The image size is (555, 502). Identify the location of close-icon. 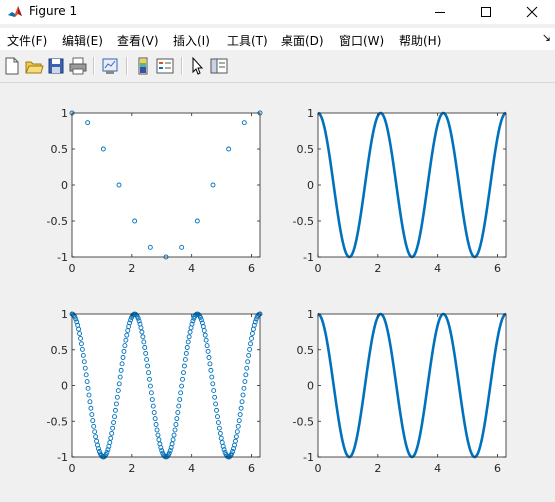
(532, 12).